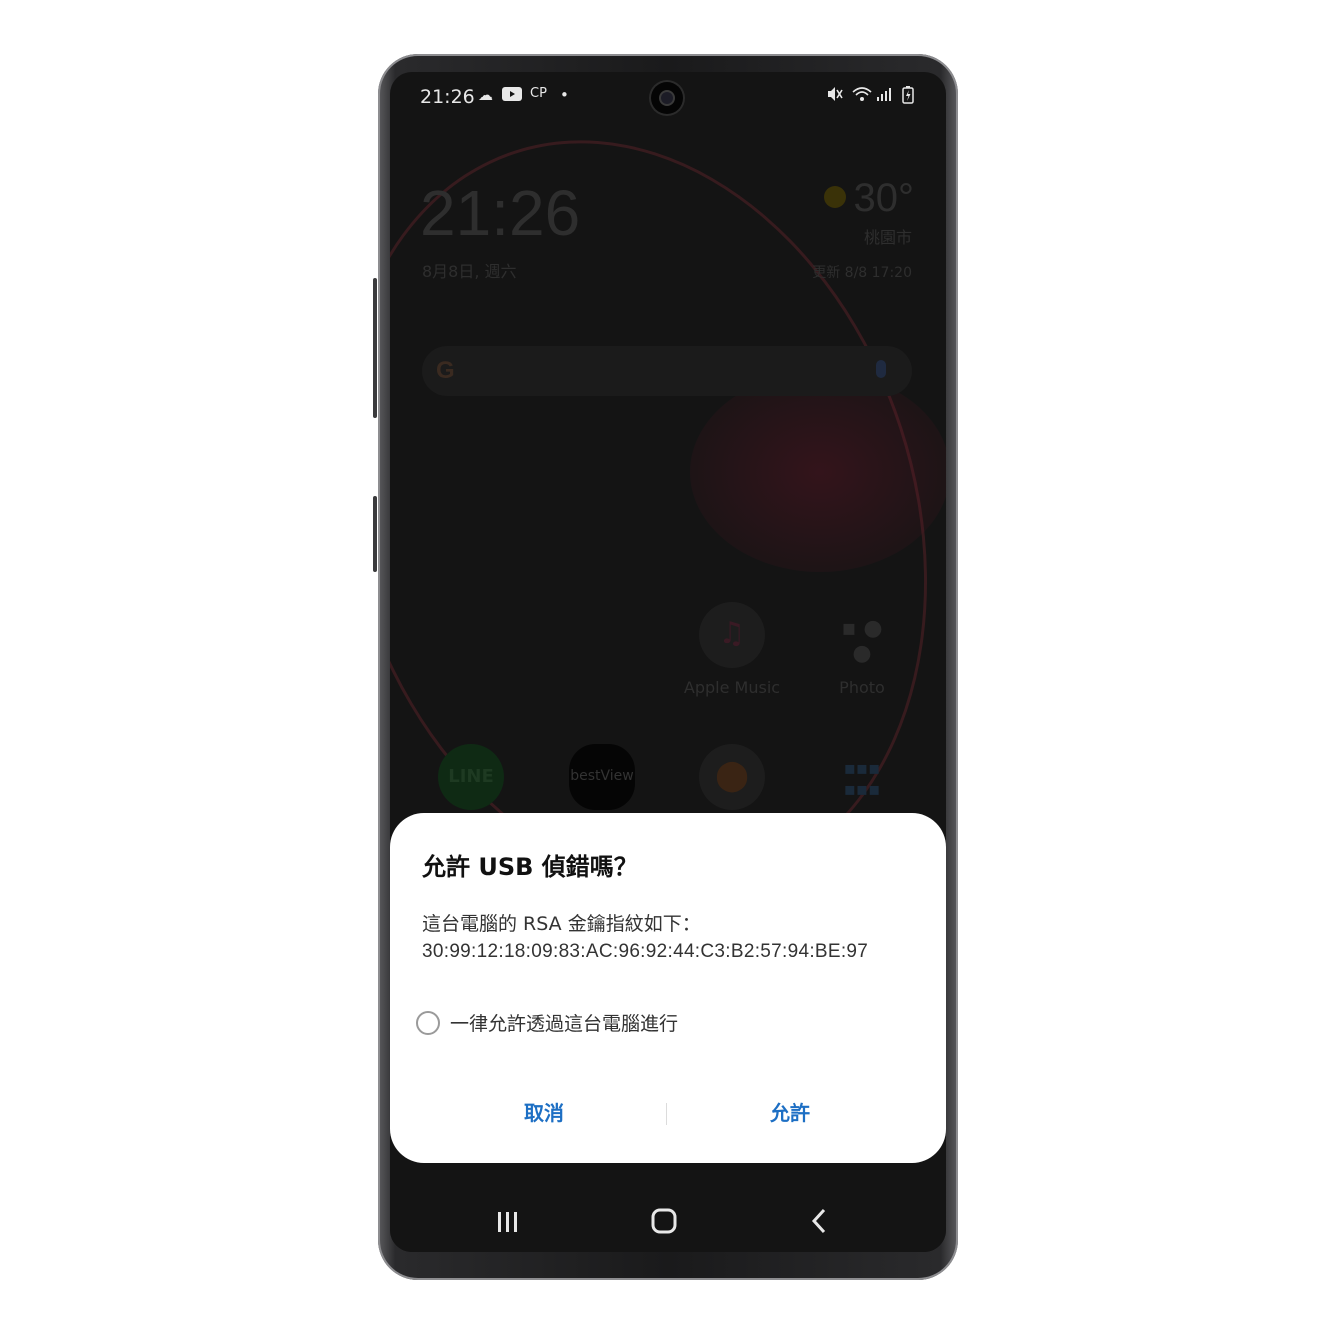 This screenshot has height=1338, width=1333. I want to click on recents-icon, so click(508, 1221).